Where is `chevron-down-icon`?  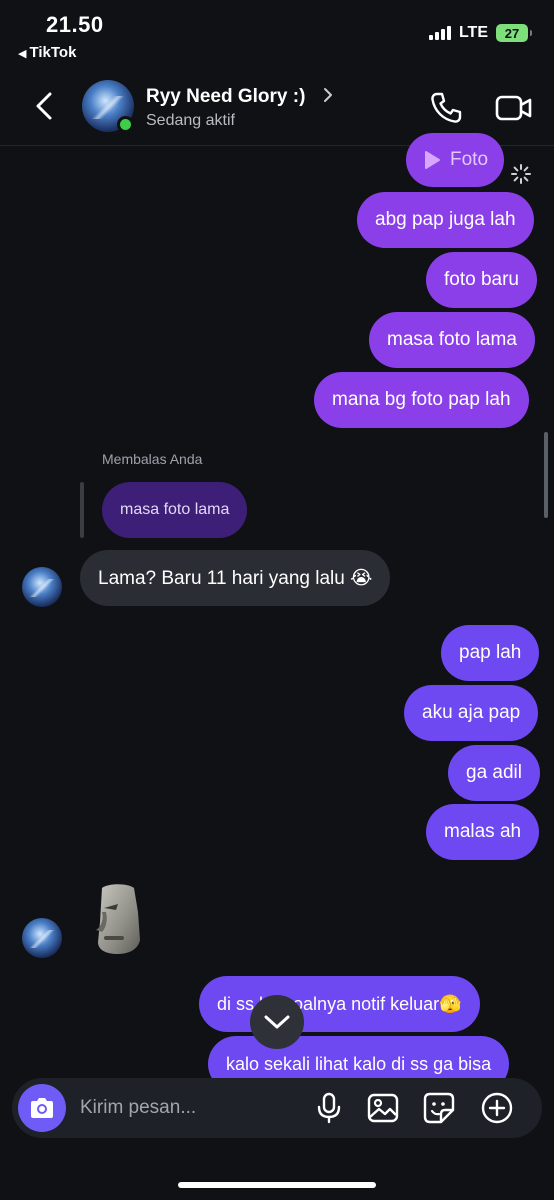
chevron-down-icon is located at coordinates (277, 1022).